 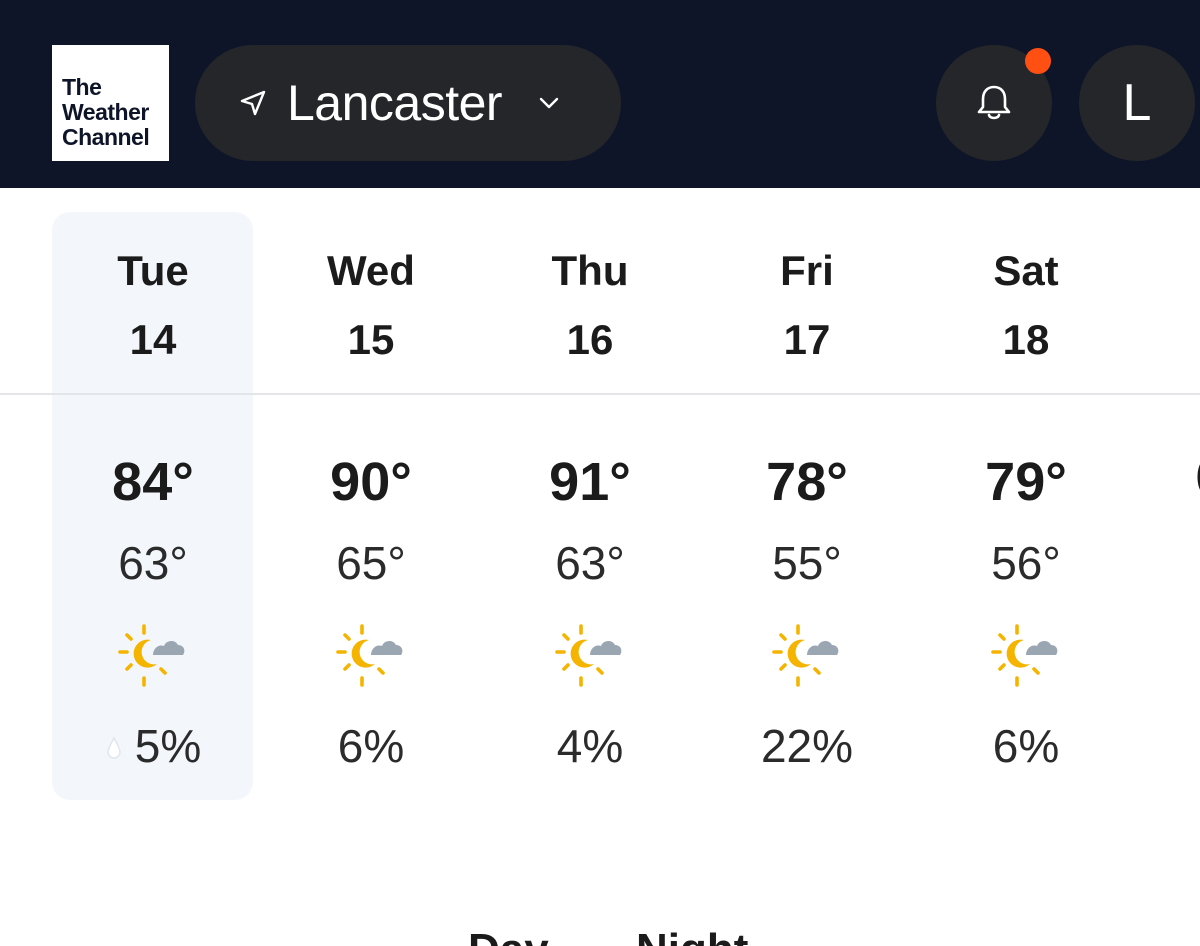 What do you see at coordinates (153, 482) in the screenshot?
I see `high-temp: 84°` at bounding box center [153, 482].